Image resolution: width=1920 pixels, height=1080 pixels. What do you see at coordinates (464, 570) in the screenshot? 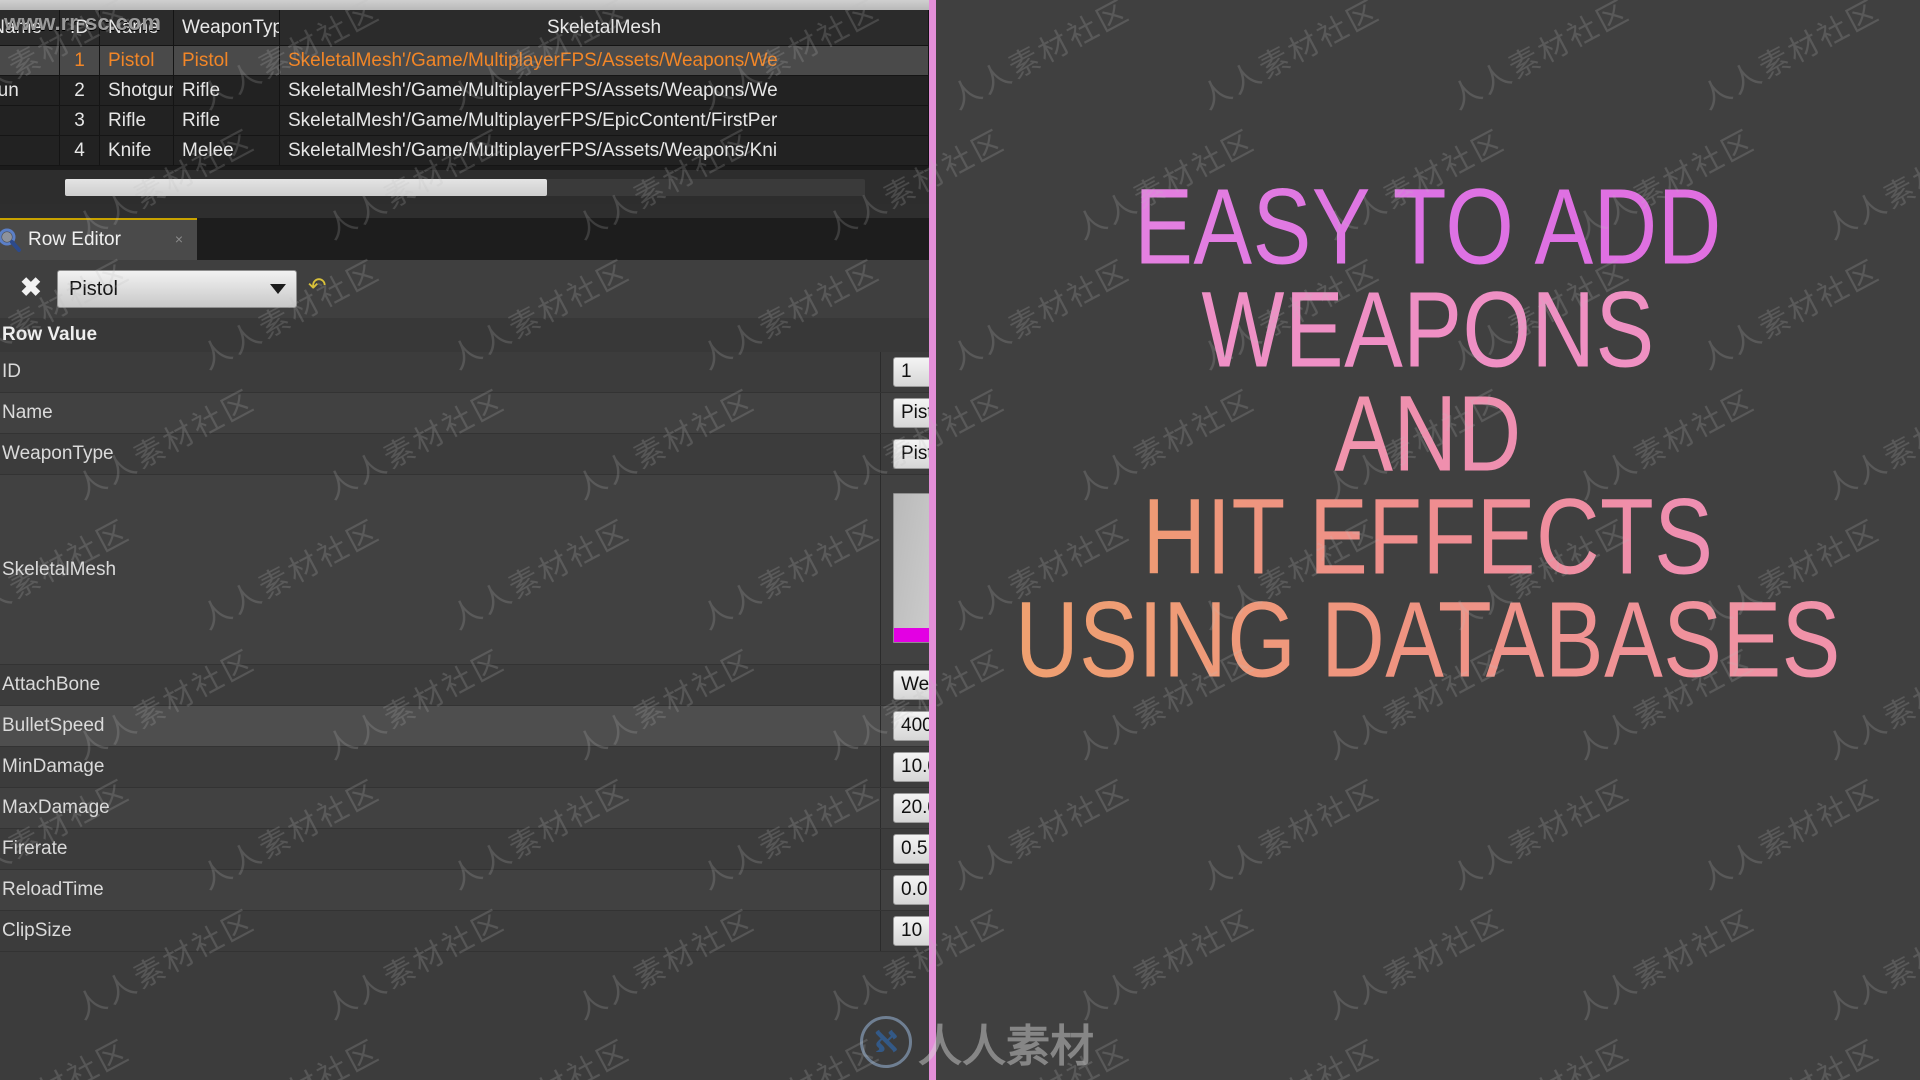
I see `property-row: SkeletalMesh` at bounding box center [464, 570].